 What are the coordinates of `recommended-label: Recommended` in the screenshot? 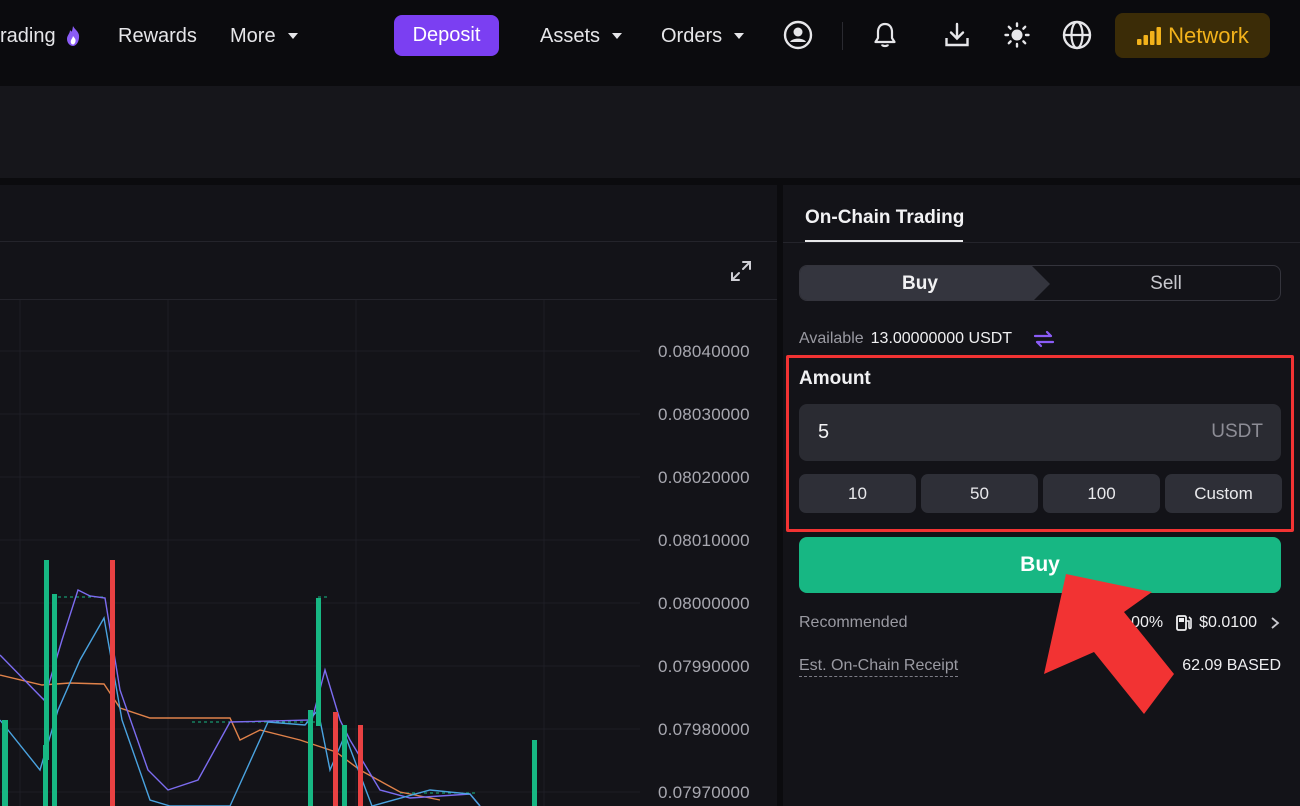 It's located at (853, 622).